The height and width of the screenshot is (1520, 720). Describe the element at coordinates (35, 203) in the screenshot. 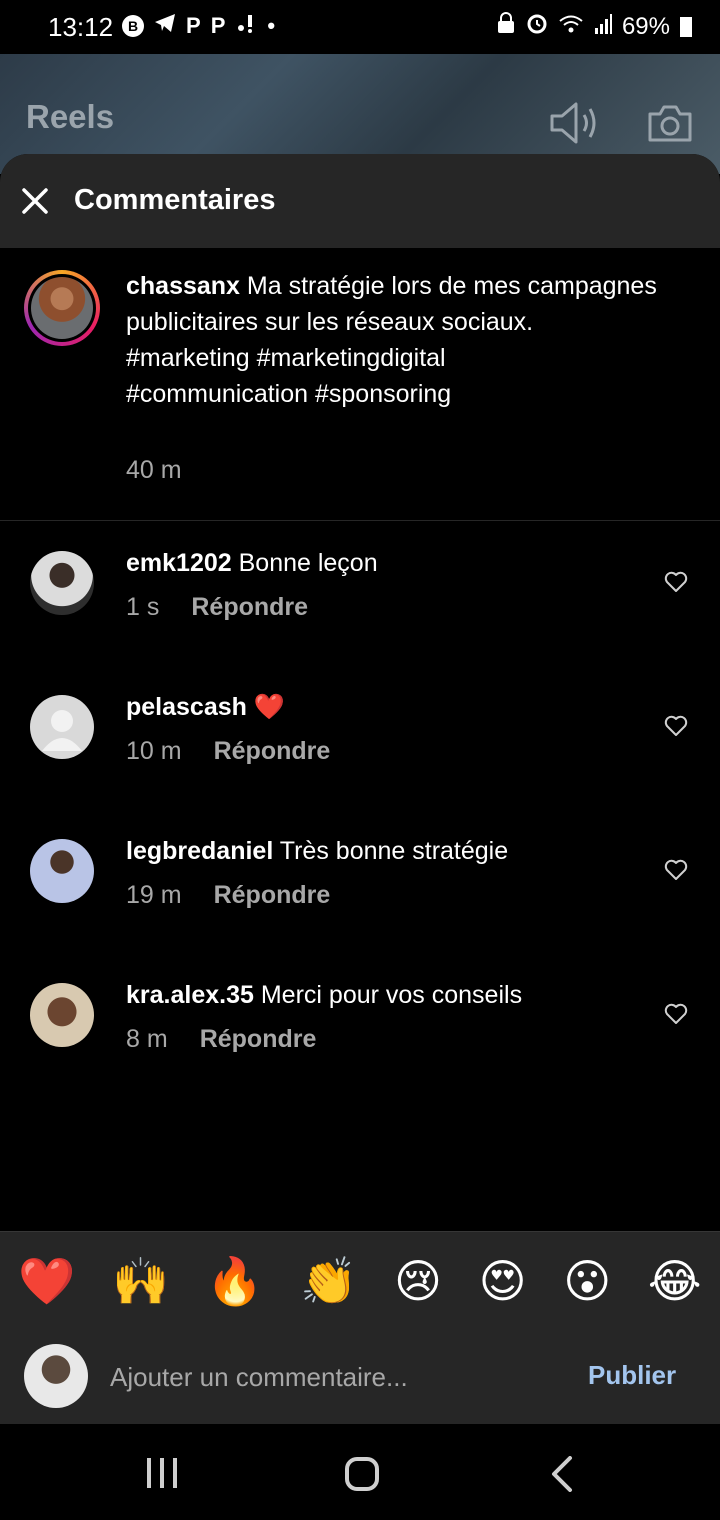

I see `close-icon` at that location.